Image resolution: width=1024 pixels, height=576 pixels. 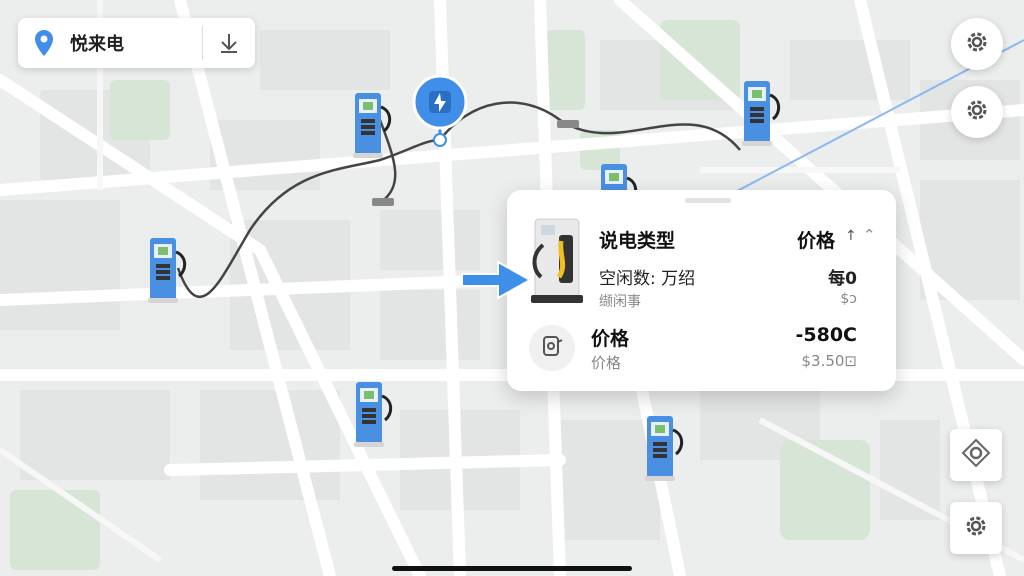 What do you see at coordinates (620, 302) in the screenshot?
I see `sub-label: 缬闲事` at bounding box center [620, 302].